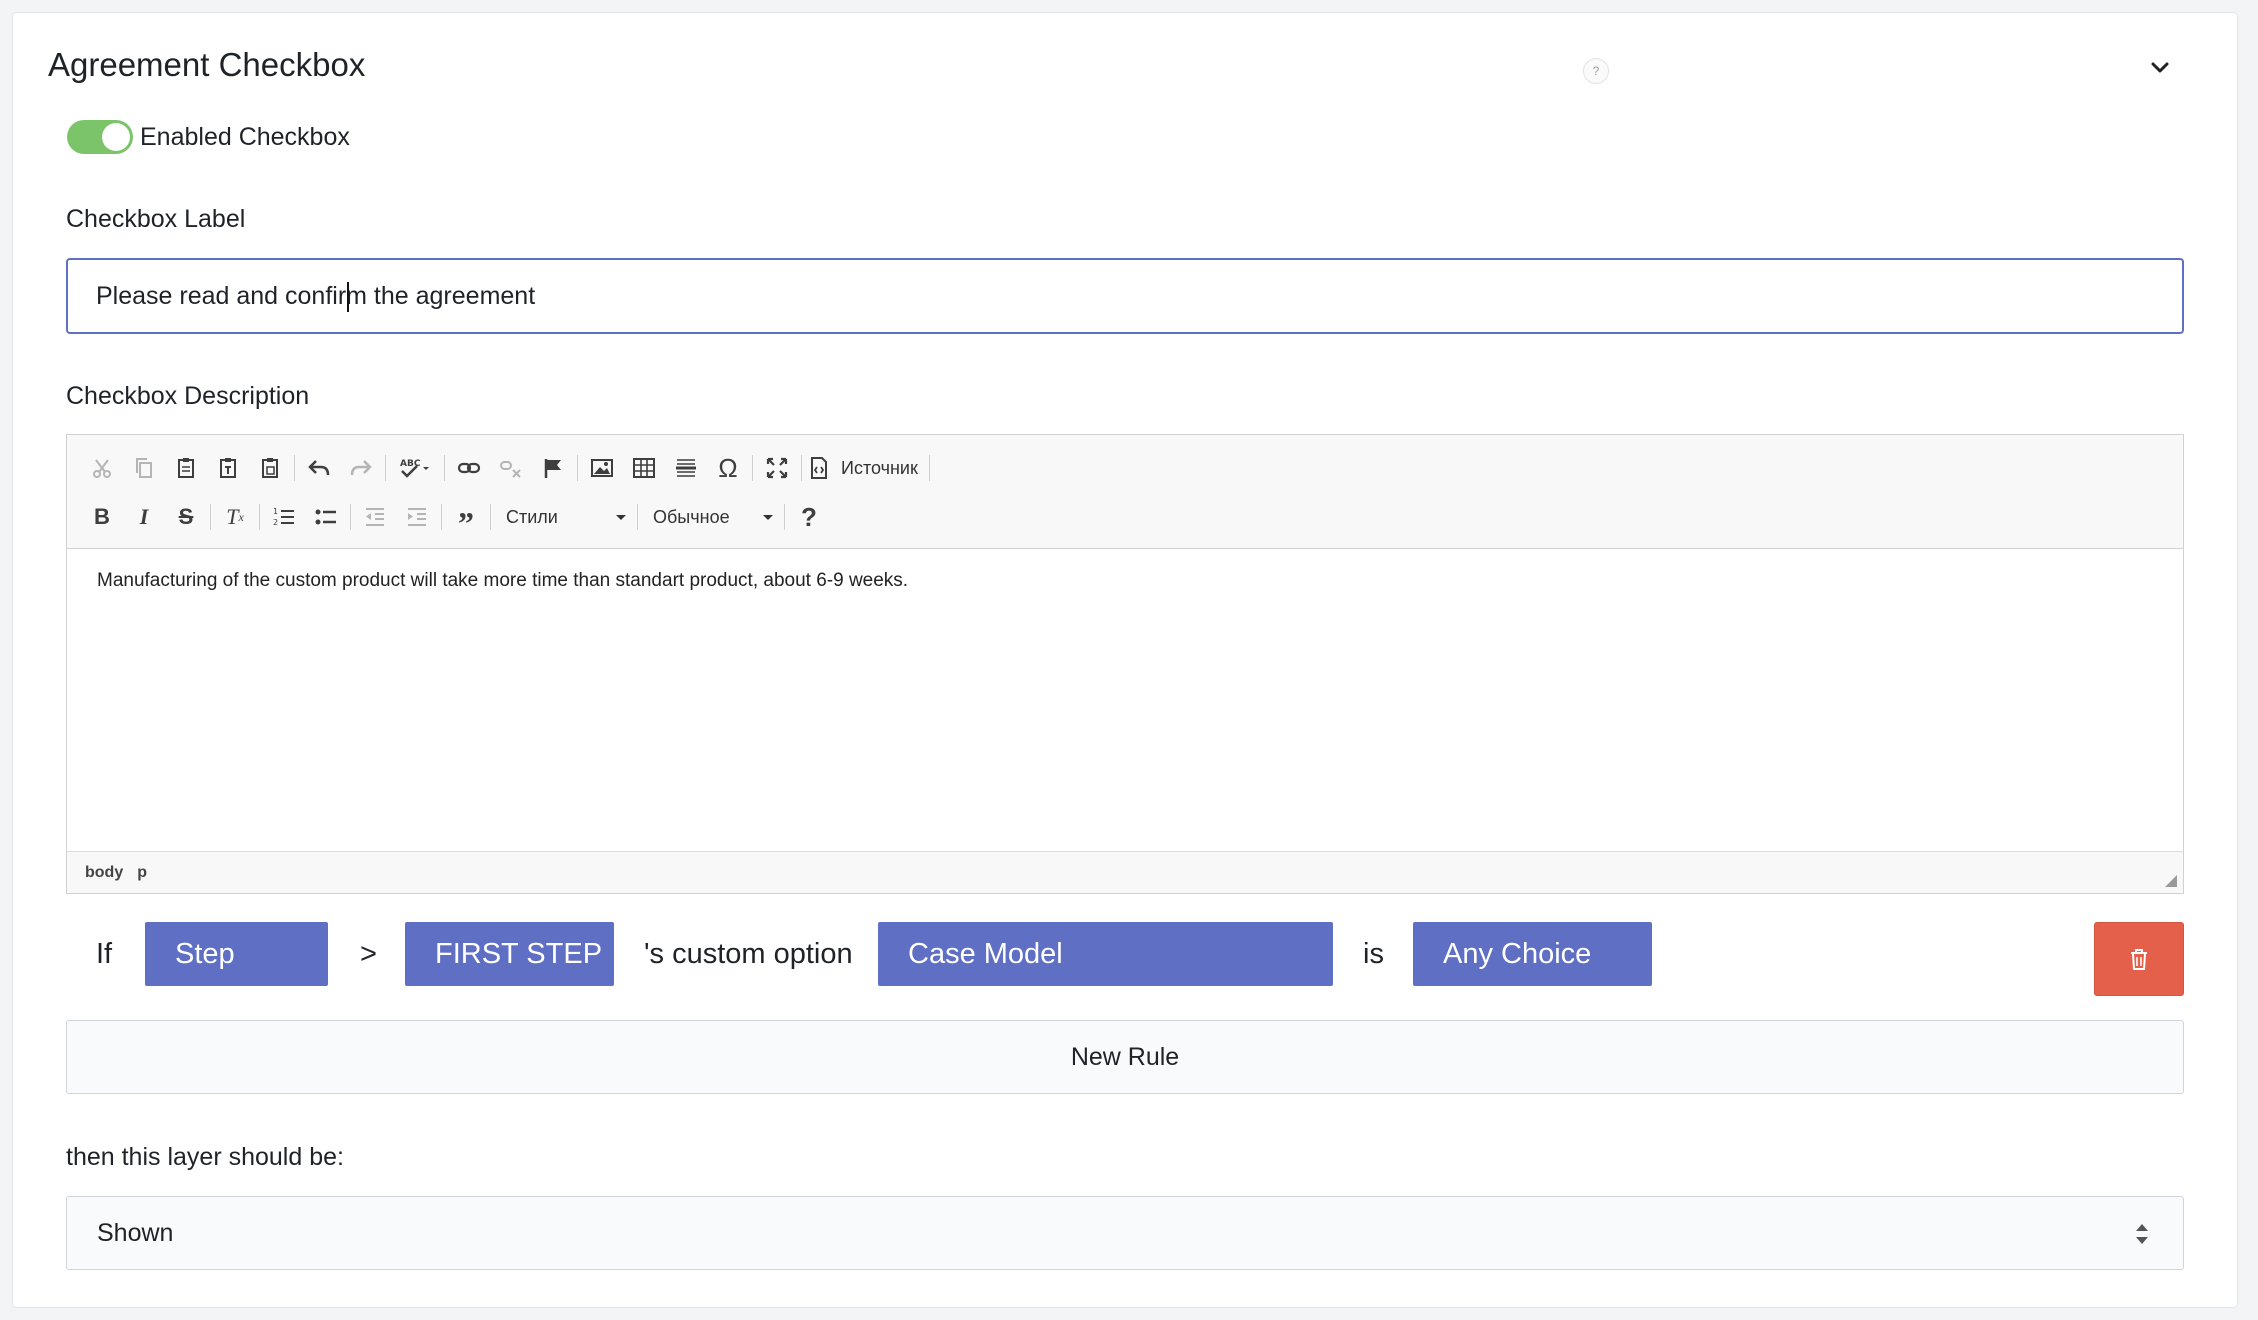 This screenshot has height=1320, width=2258. Describe the element at coordinates (186, 517) in the screenshot. I see `strikethrough-icon: S` at that location.